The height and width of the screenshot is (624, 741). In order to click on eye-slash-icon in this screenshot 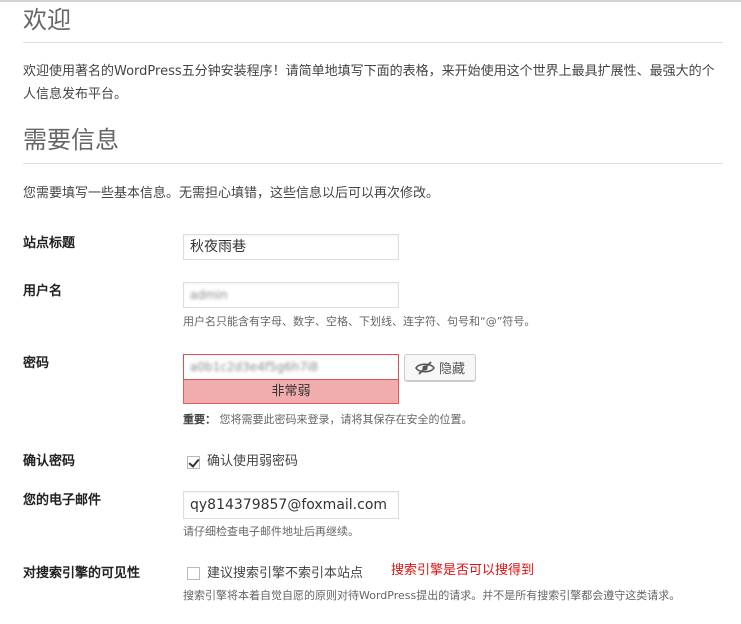, I will do `click(425, 367)`.